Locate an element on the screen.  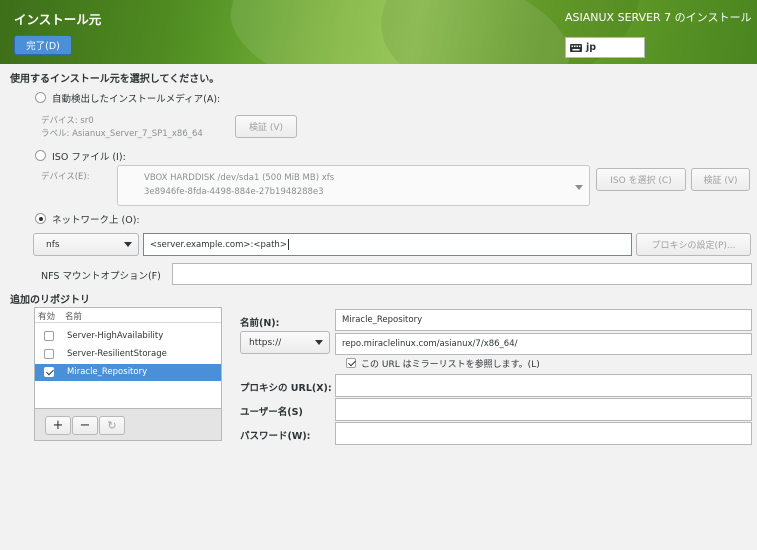
network-url-value: <server.example.com>:<path> is located at coordinates (218, 244).